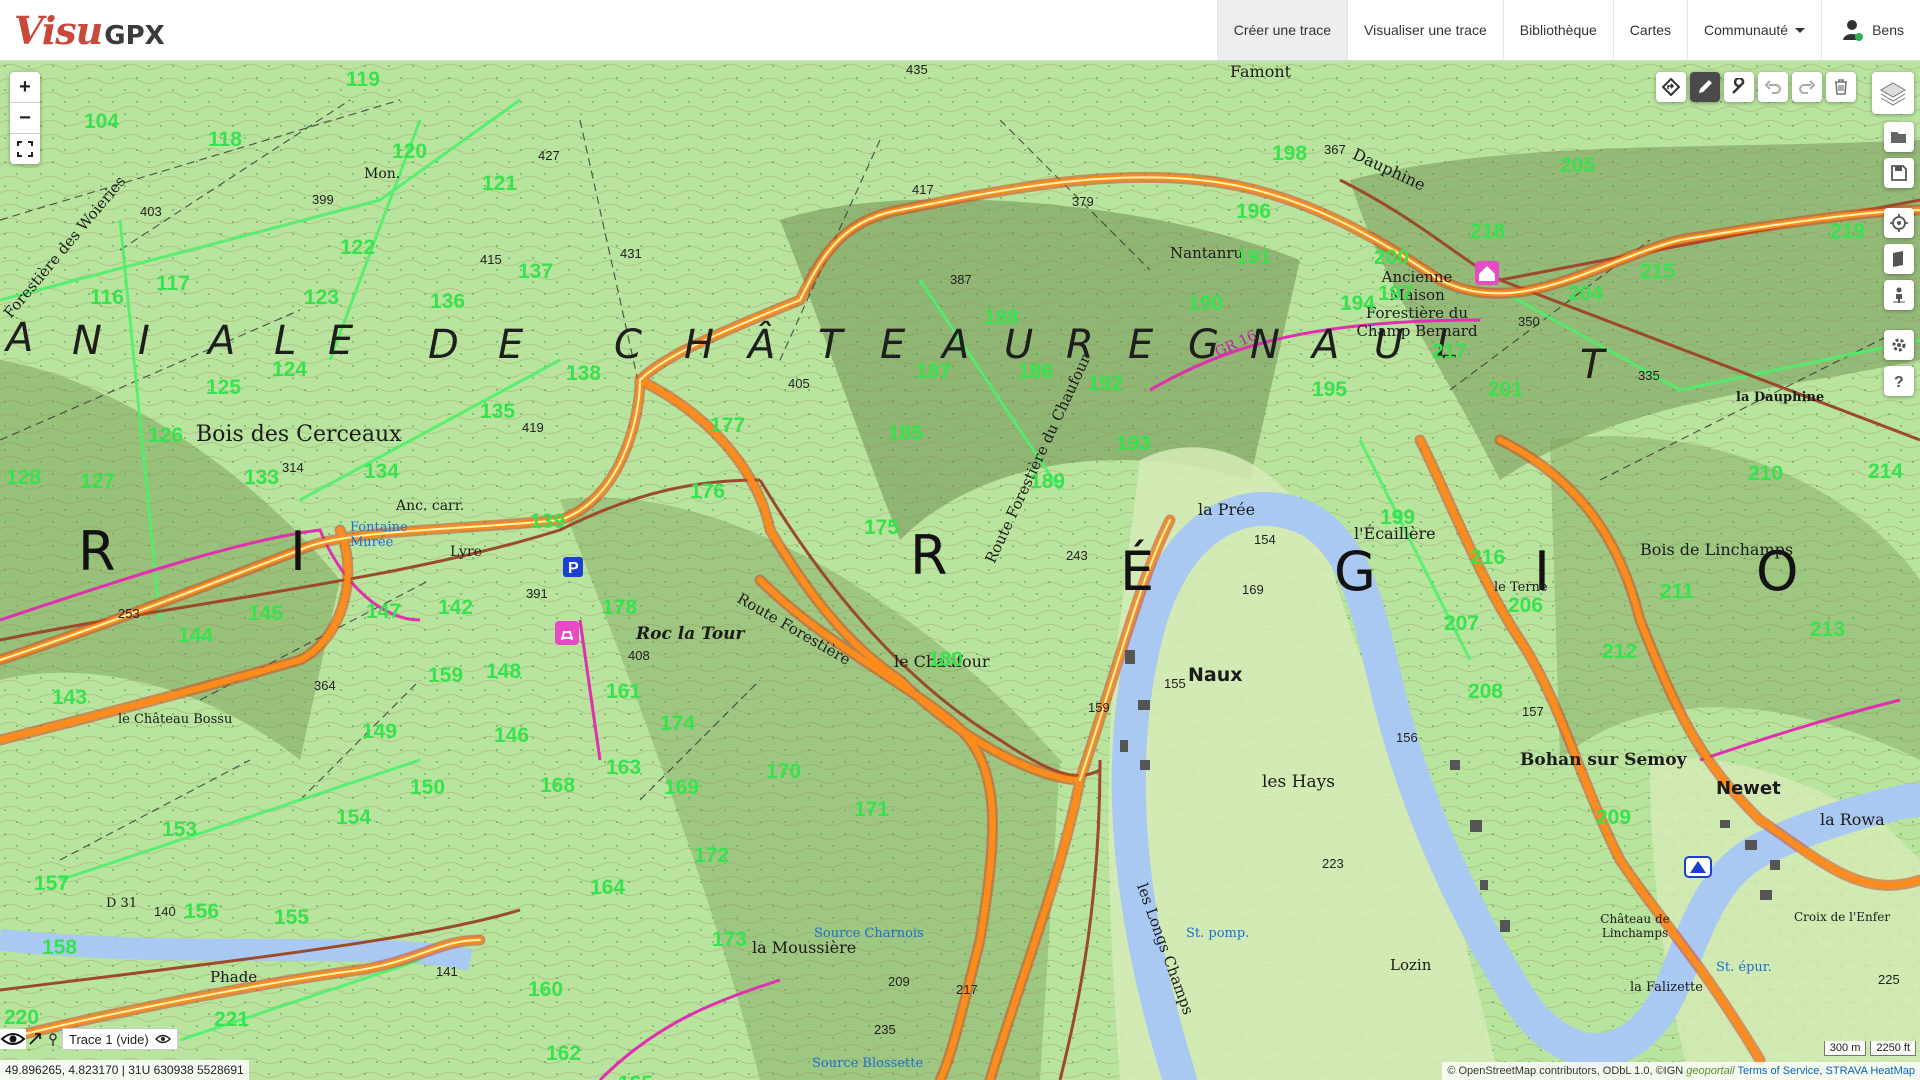  What do you see at coordinates (830, 345) in the screenshot?
I see `region-letter: T` at bounding box center [830, 345].